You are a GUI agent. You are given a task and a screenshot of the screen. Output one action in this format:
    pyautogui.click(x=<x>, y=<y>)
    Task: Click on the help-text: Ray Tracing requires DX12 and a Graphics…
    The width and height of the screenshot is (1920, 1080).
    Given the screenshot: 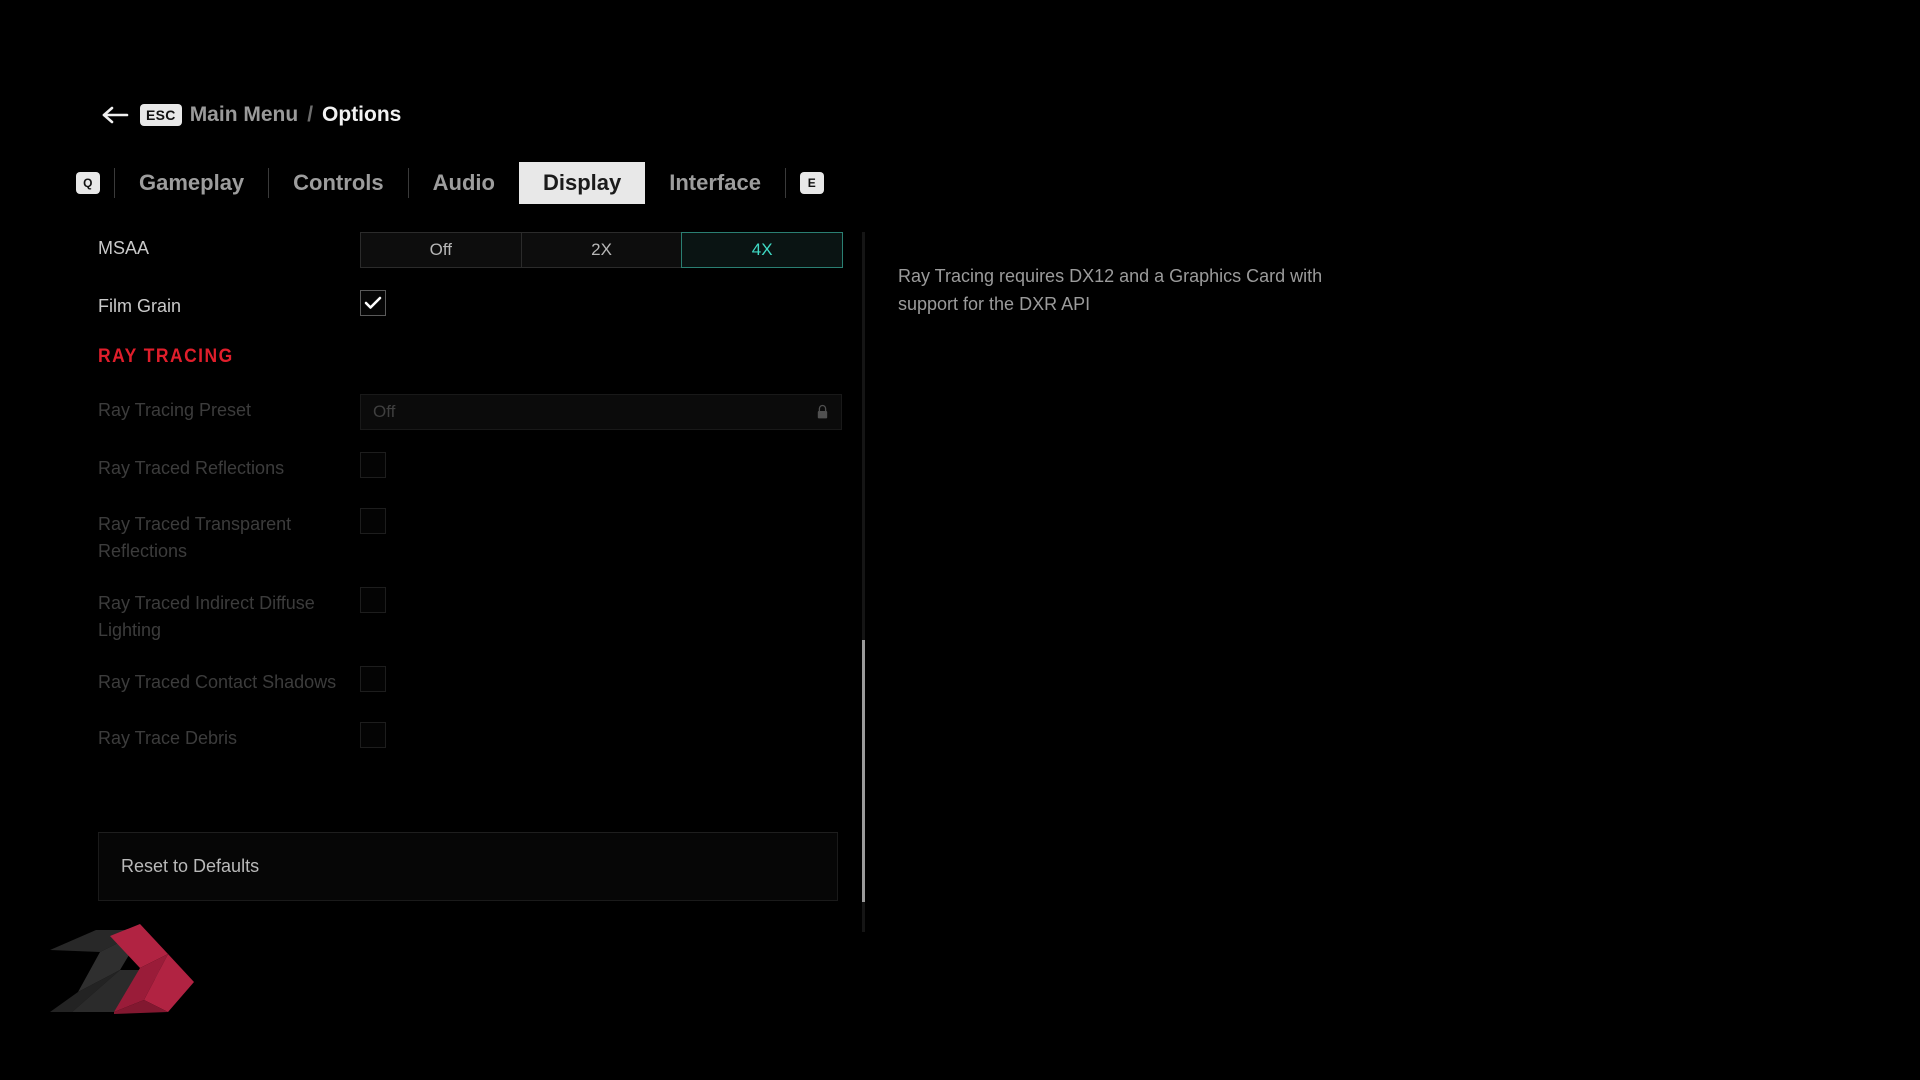 What is the action you would take?
    pyautogui.click(x=1110, y=290)
    